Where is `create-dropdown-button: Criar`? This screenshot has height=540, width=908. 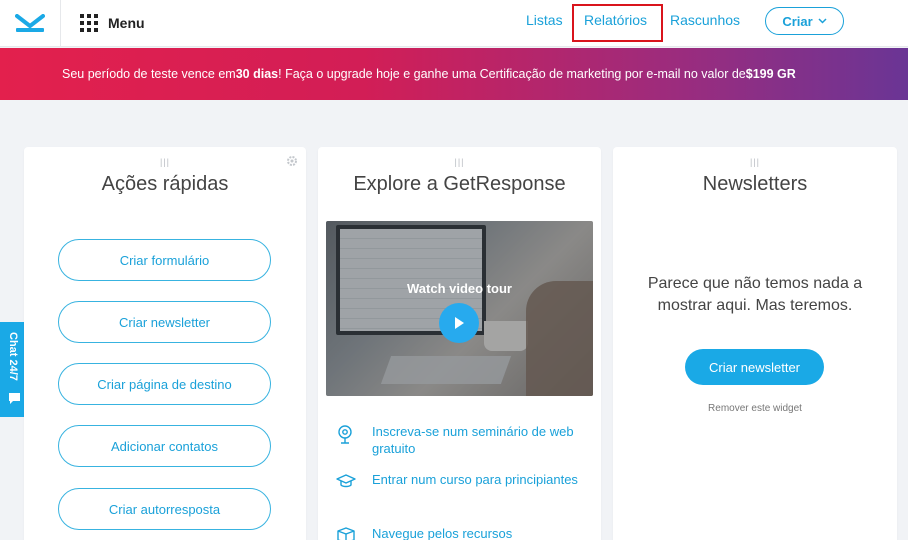
create-dropdown-button: Criar is located at coordinates (804, 21).